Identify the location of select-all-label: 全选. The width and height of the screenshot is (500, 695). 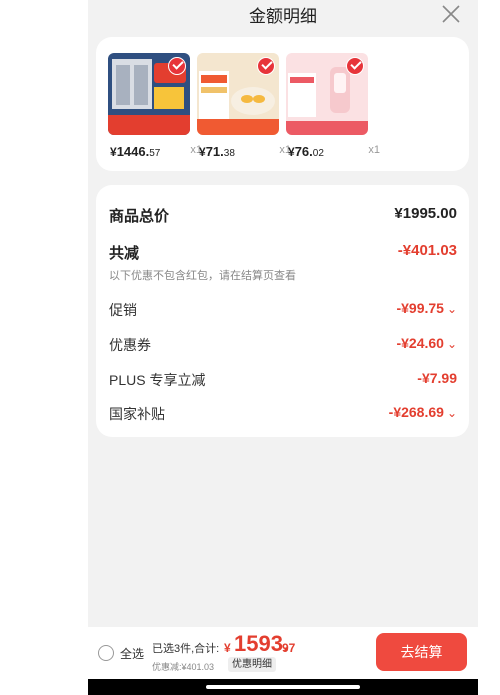
(132, 653).